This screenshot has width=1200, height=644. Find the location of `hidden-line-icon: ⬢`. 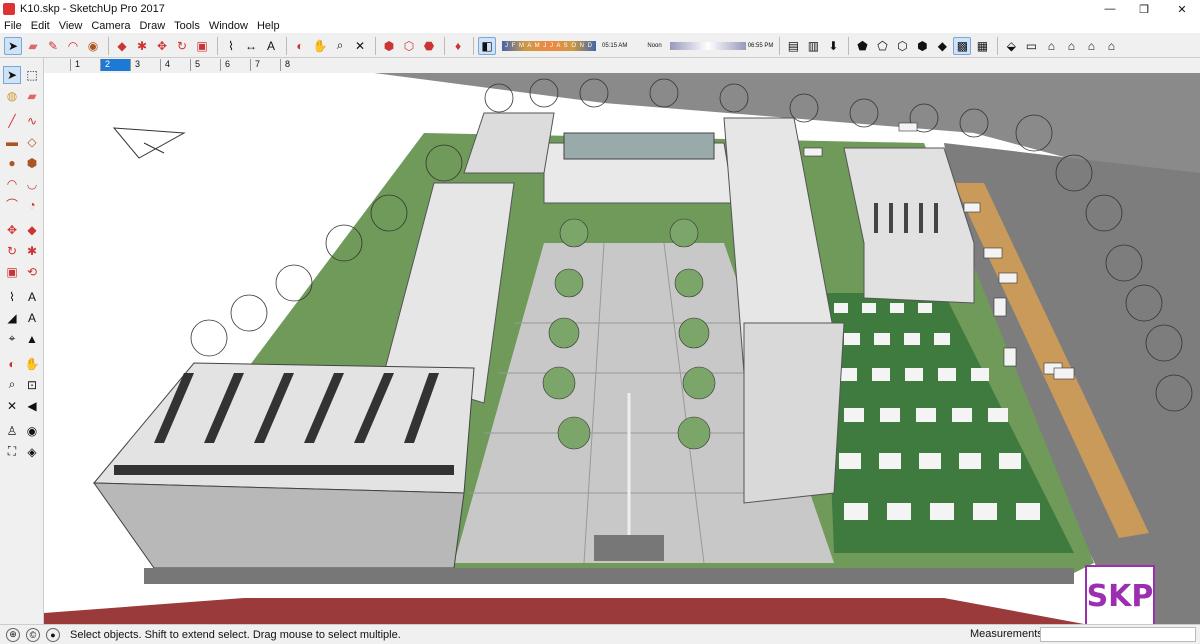

hidden-line-icon: ⬢ is located at coordinates (922, 46).